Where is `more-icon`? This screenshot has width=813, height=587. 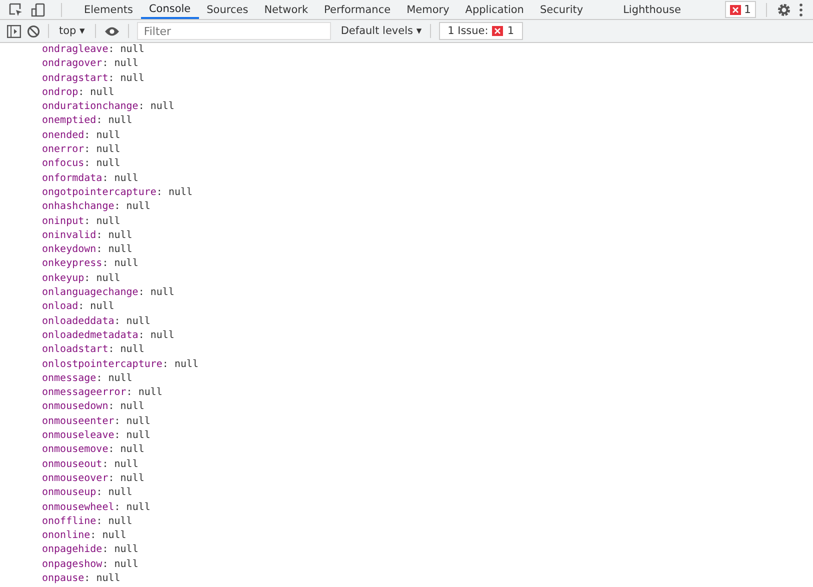
more-icon is located at coordinates (801, 9).